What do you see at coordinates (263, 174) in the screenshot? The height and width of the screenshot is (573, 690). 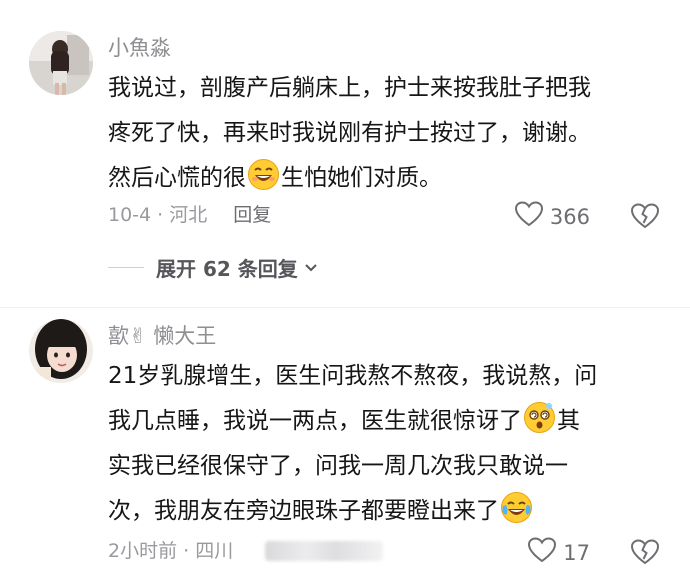 I see `grinning-sweat-emoji` at bounding box center [263, 174].